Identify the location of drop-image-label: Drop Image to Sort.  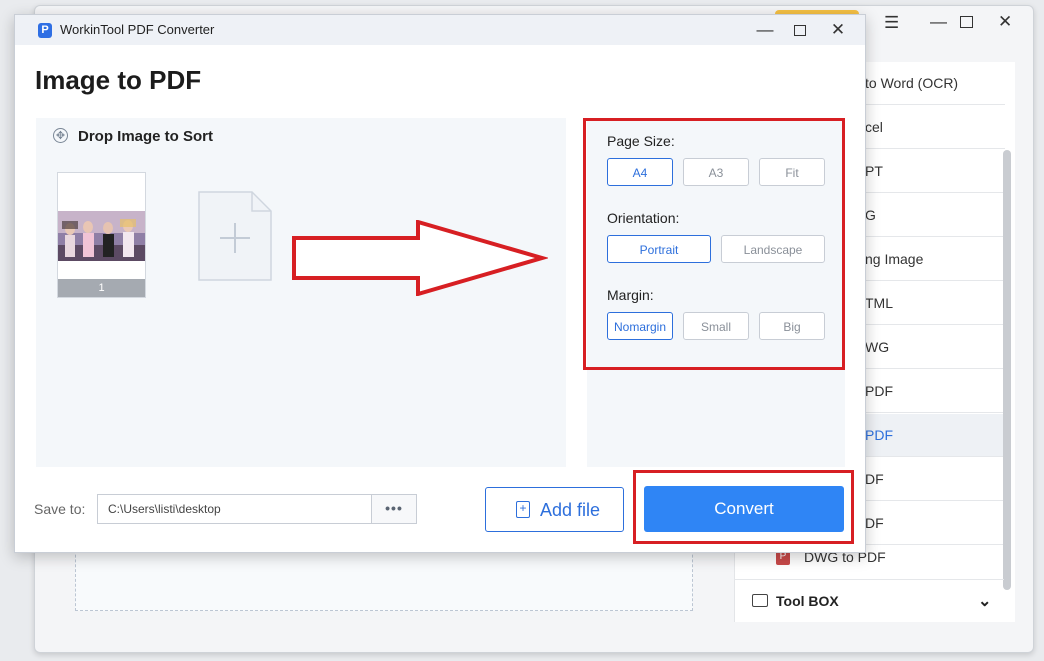
(146, 136).